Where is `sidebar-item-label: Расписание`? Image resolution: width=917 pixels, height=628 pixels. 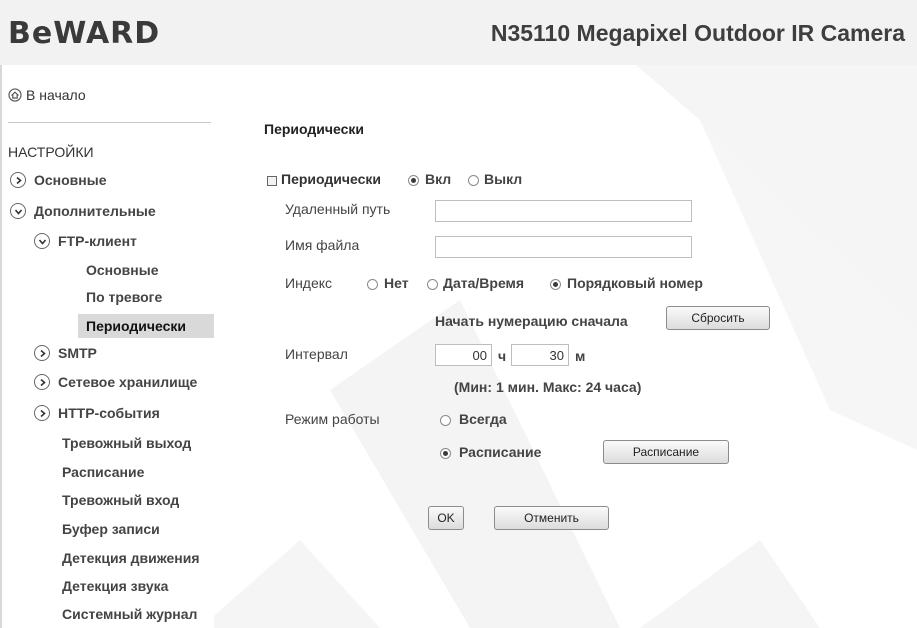 sidebar-item-label: Расписание is located at coordinates (103, 472).